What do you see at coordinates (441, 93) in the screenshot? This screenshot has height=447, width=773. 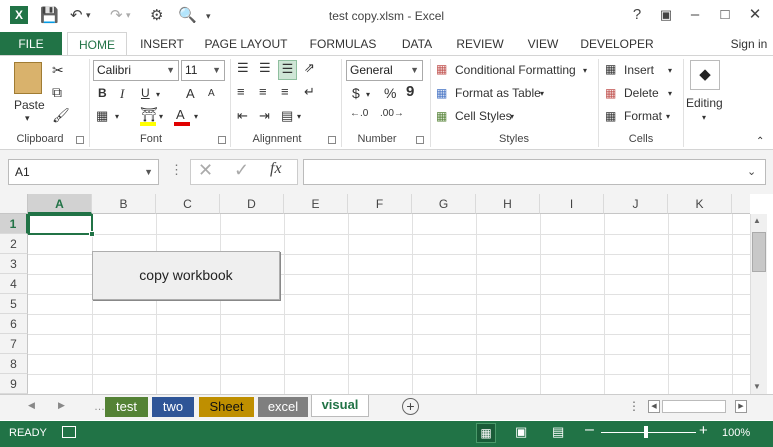 I see `format-as-table-icon: ▦` at bounding box center [441, 93].